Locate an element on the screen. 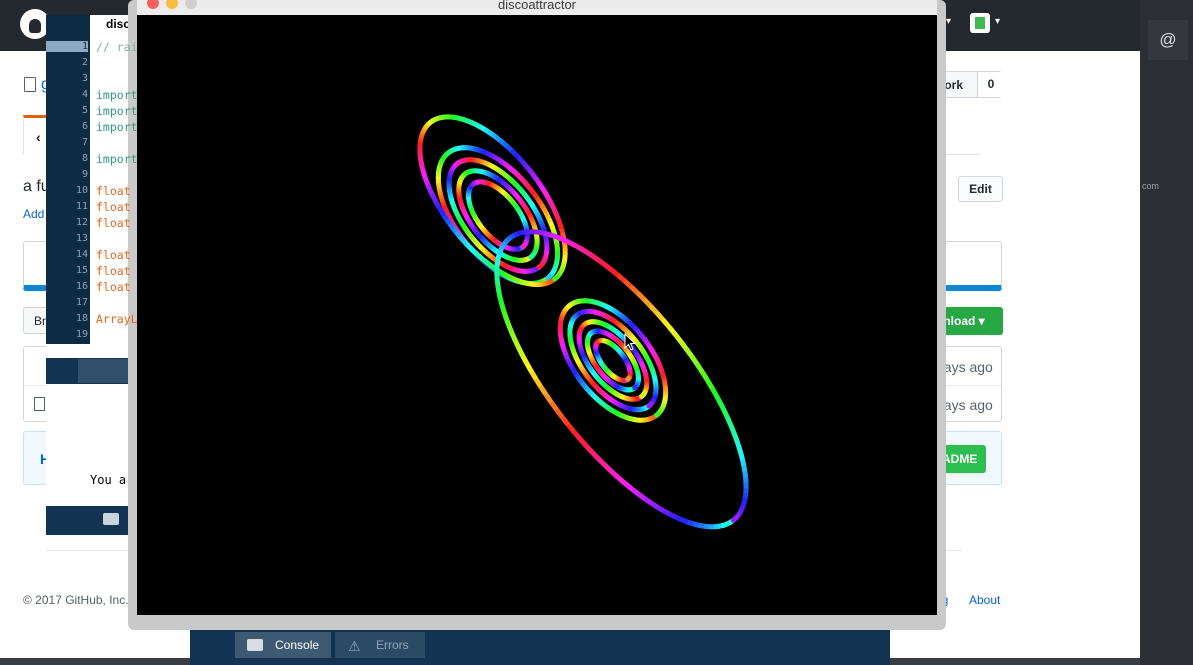  line-number: 1 is located at coordinates (67, 46).